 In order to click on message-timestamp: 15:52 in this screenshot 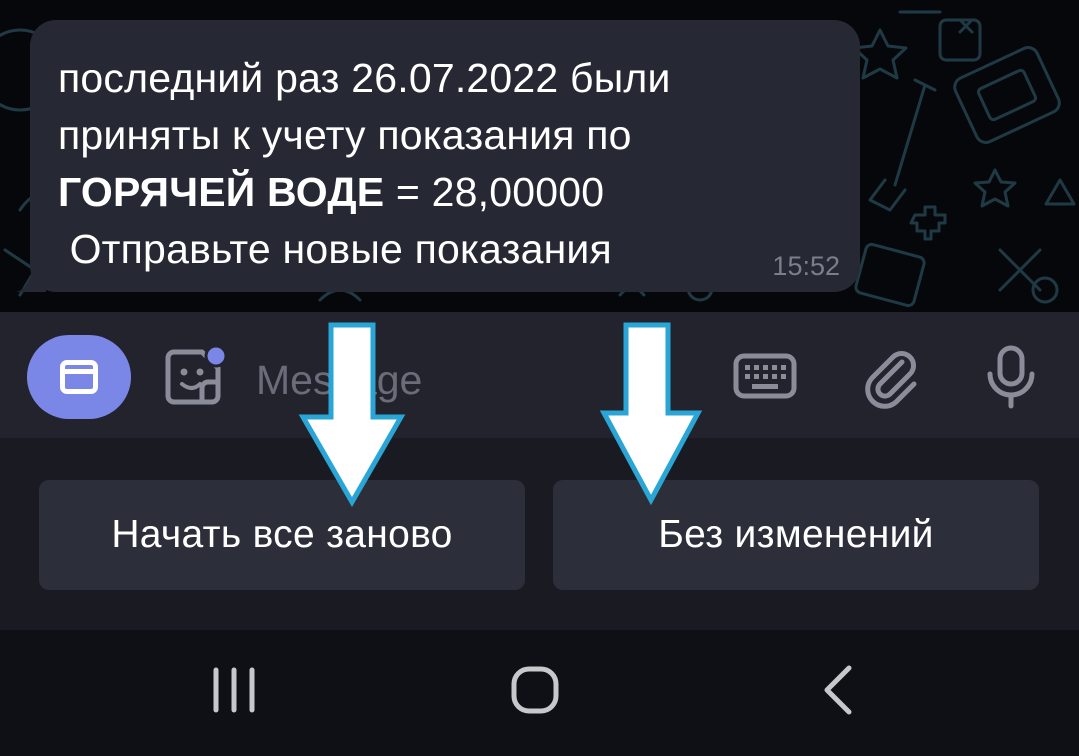, I will do `click(806, 266)`.